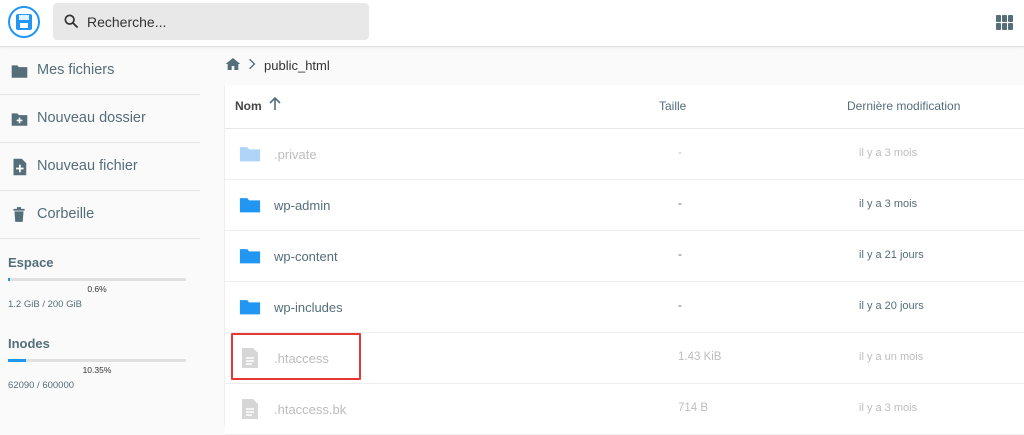 This screenshot has height=435, width=1024. Describe the element at coordinates (624, 307) in the screenshot. I see `table-row: wp-includes - il y a 20 jours` at that location.